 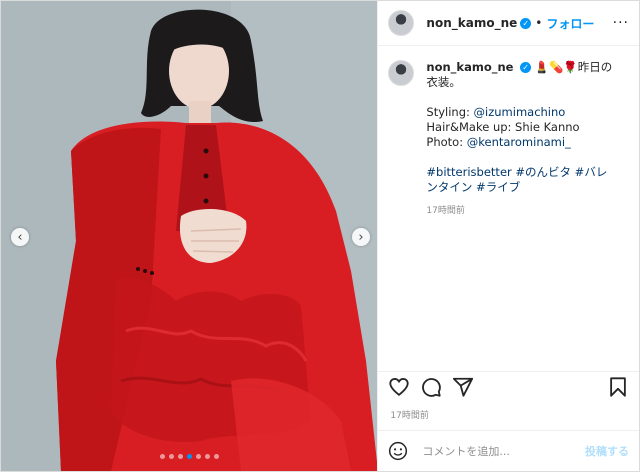 What do you see at coordinates (409, 414) in the screenshot?
I see `post-timestamp: 17時間前` at bounding box center [409, 414].